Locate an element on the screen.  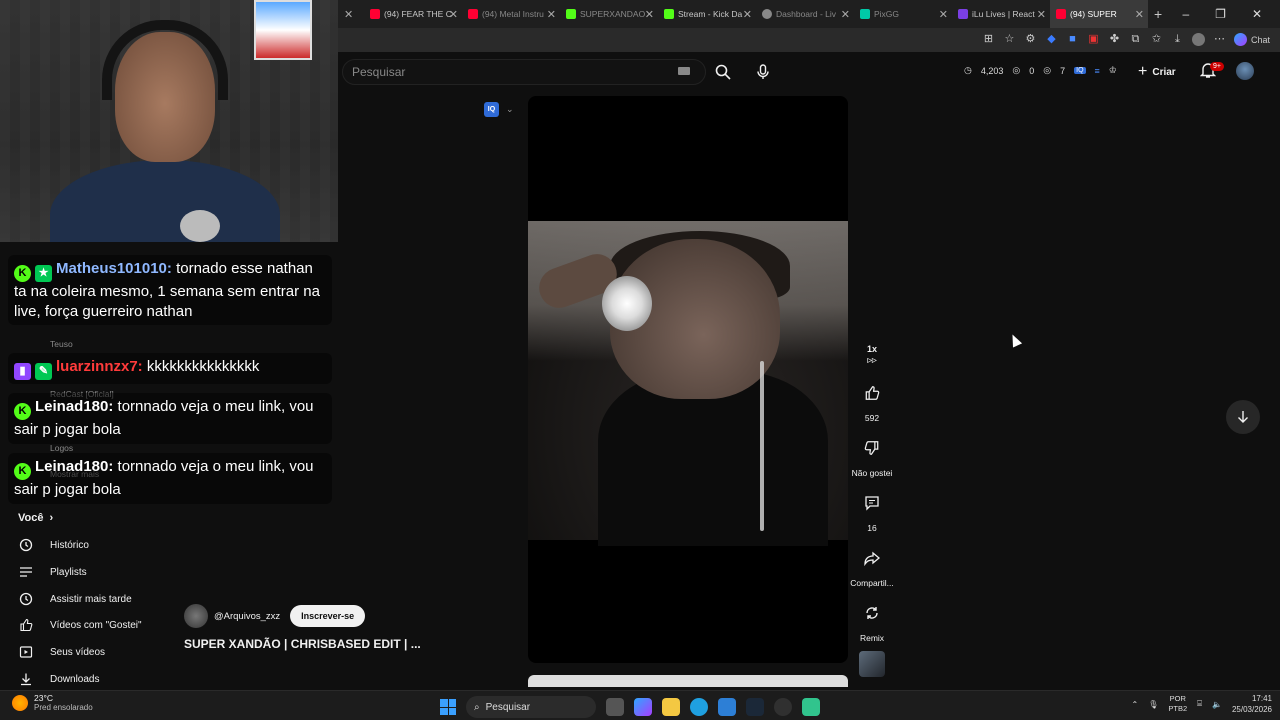
subscribe-button: Inscrever-se is located at coordinates (328, 616).